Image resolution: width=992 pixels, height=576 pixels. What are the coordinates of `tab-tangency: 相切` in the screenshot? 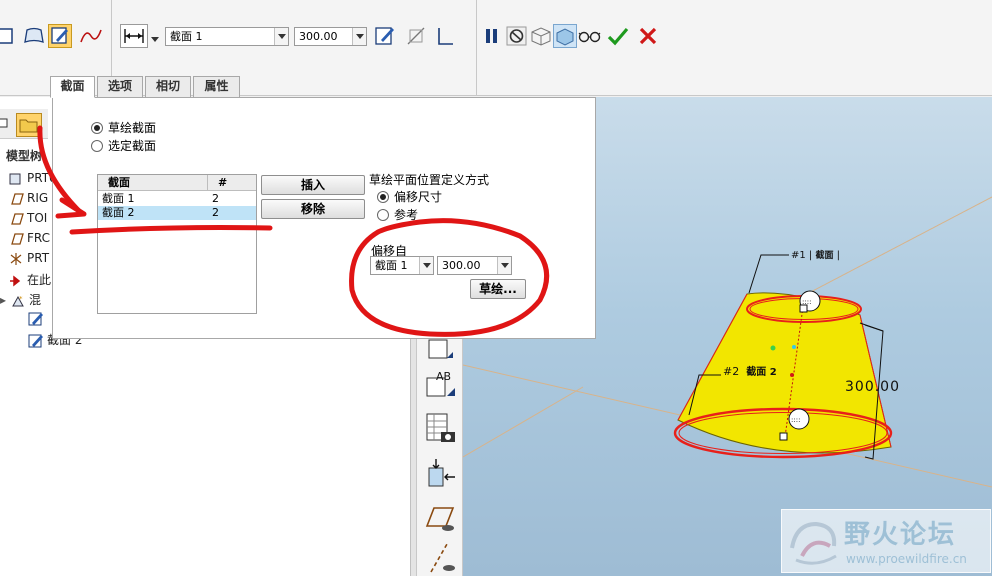 It's located at (168, 86).